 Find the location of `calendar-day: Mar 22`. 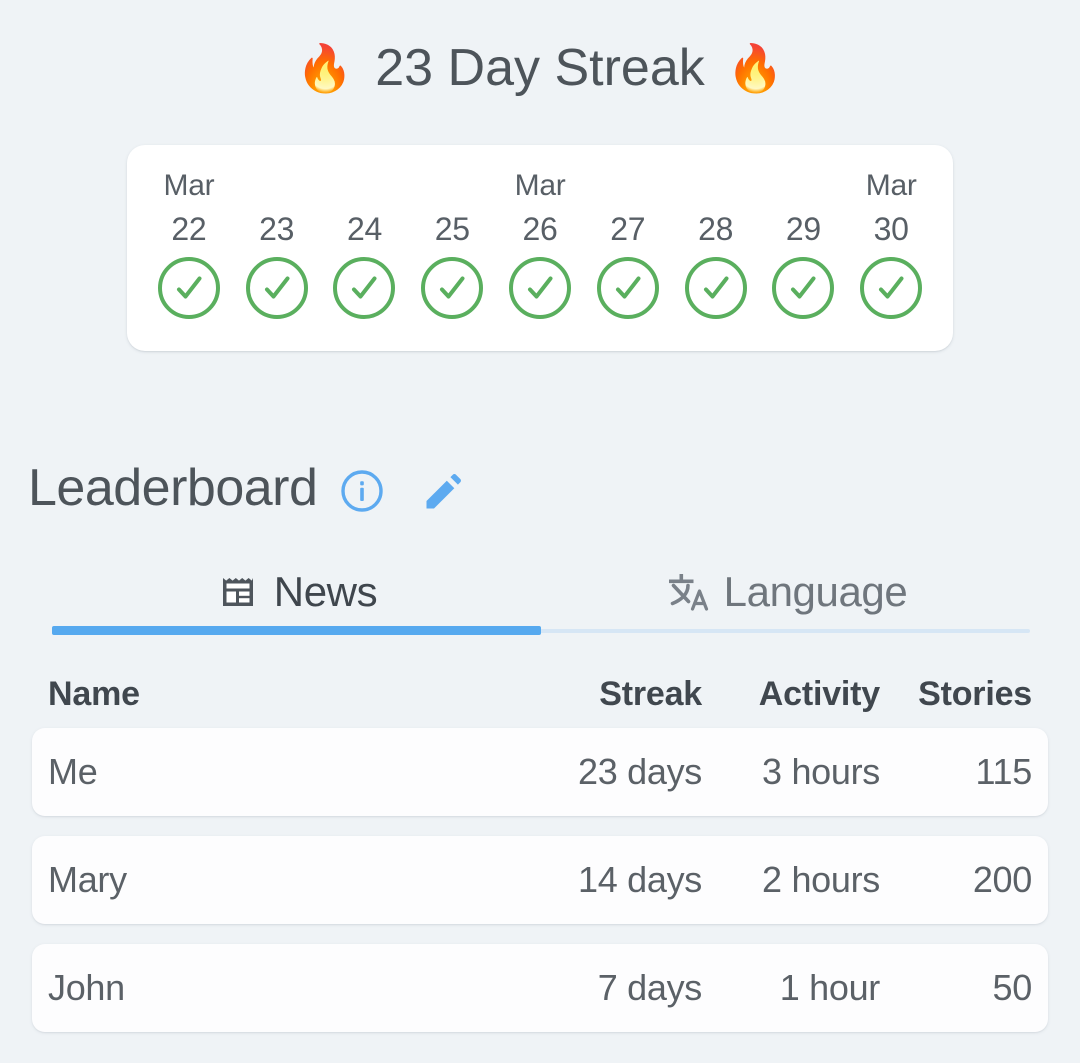

calendar-day: Mar 22 is located at coordinates (189, 249).